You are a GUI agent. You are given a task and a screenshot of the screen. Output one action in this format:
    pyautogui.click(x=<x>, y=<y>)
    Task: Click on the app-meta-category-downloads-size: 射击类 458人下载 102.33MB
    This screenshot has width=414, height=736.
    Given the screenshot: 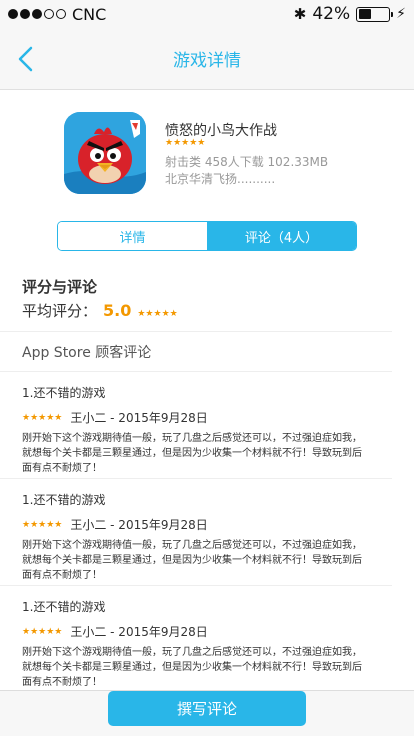 What is the action you would take?
    pyautogui.click(x=247, y=162)
    